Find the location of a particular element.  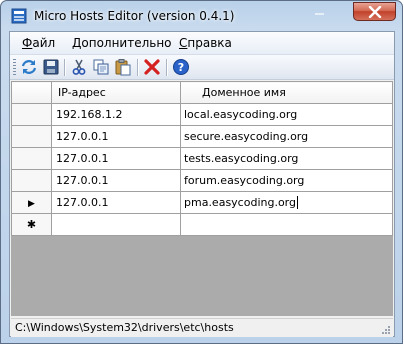

column-header-ip: IP-адрес is located at coordinates (116, 92).